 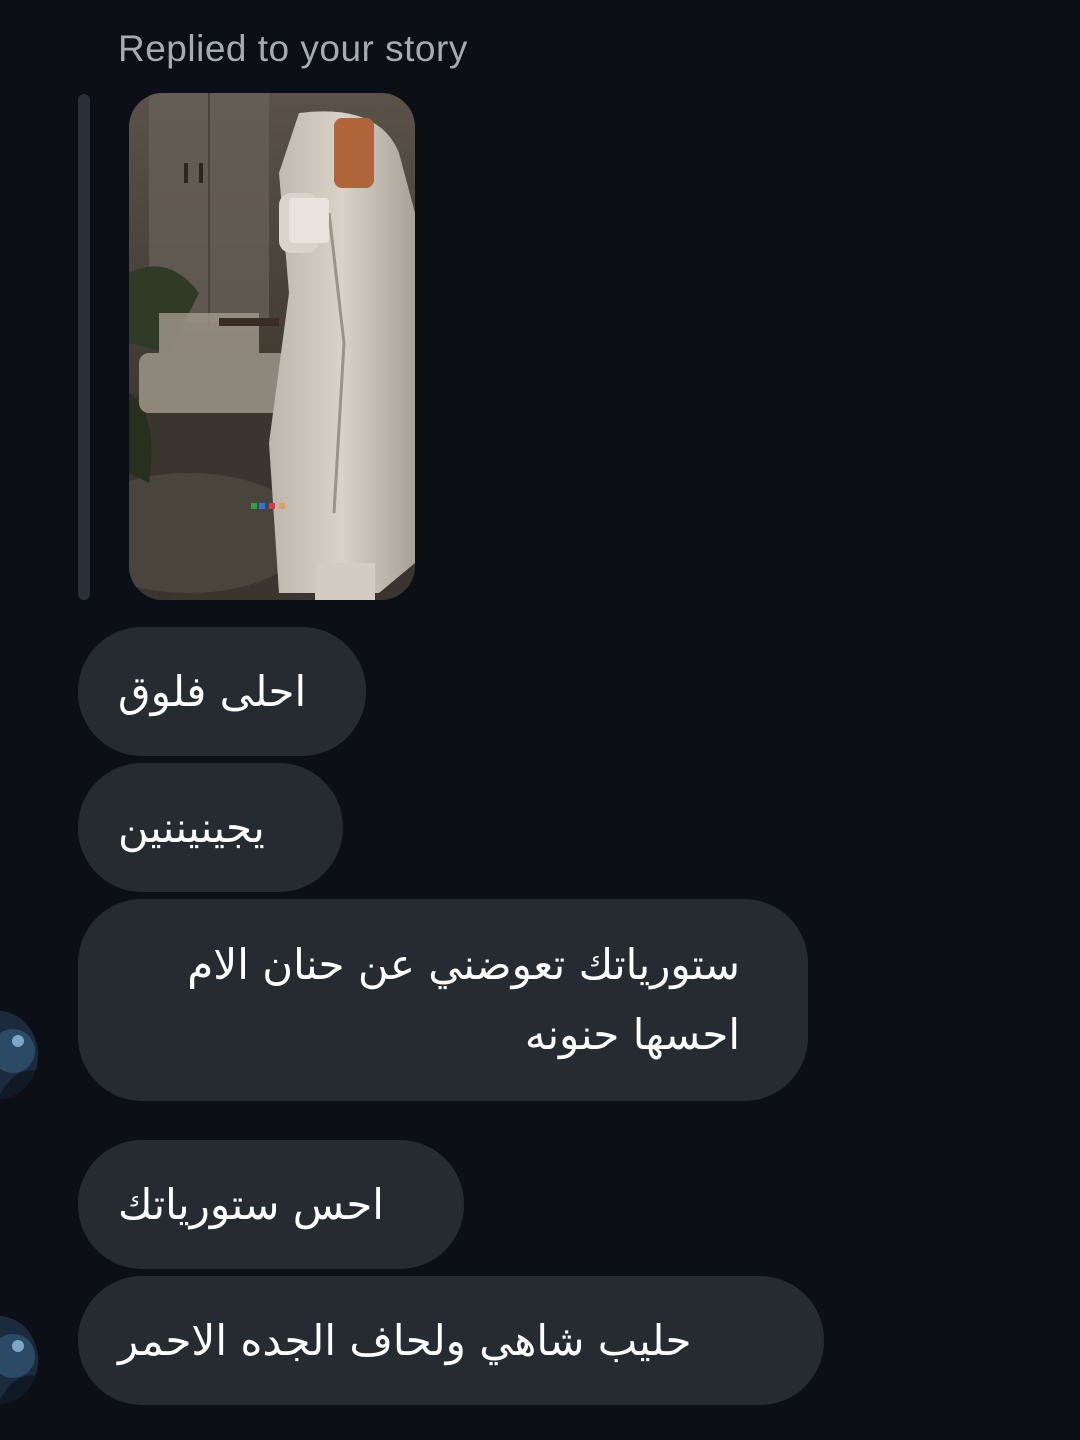 I want to click on message-bubble: احس ستورياتك, so click(x=271, y=1204).